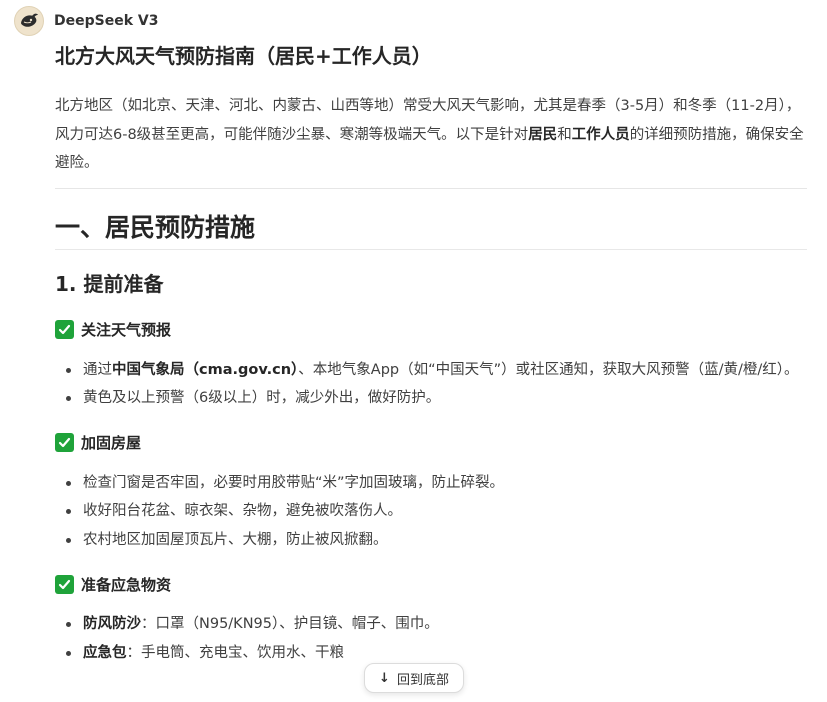  What do you see at coordinates (205, 369) in the screenshot?
I see `list-item-bold: 中国气象局（cma.gov.cn）` at bounding box center [205, 369].